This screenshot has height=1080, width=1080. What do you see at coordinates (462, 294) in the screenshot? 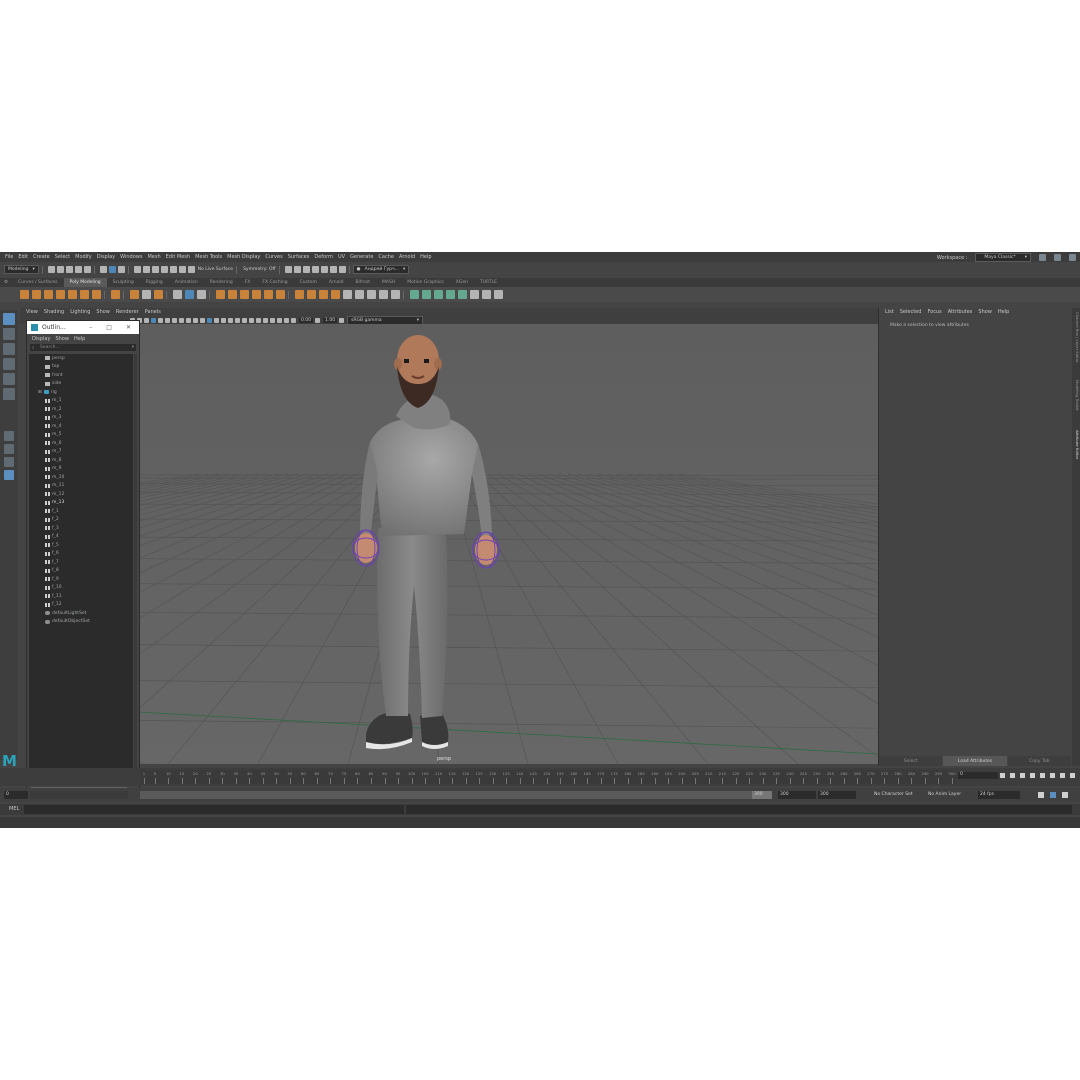
I see `uv-unfold-icon` at bounding box center [462, 294].